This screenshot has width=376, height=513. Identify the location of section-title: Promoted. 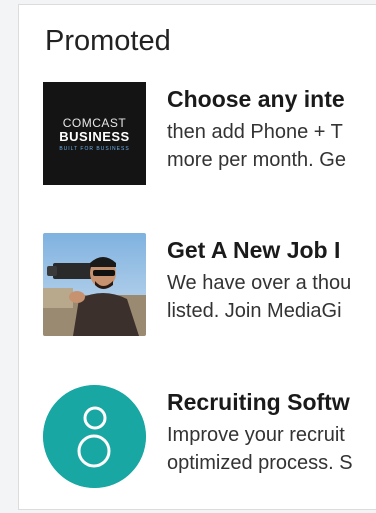
(108, 41).